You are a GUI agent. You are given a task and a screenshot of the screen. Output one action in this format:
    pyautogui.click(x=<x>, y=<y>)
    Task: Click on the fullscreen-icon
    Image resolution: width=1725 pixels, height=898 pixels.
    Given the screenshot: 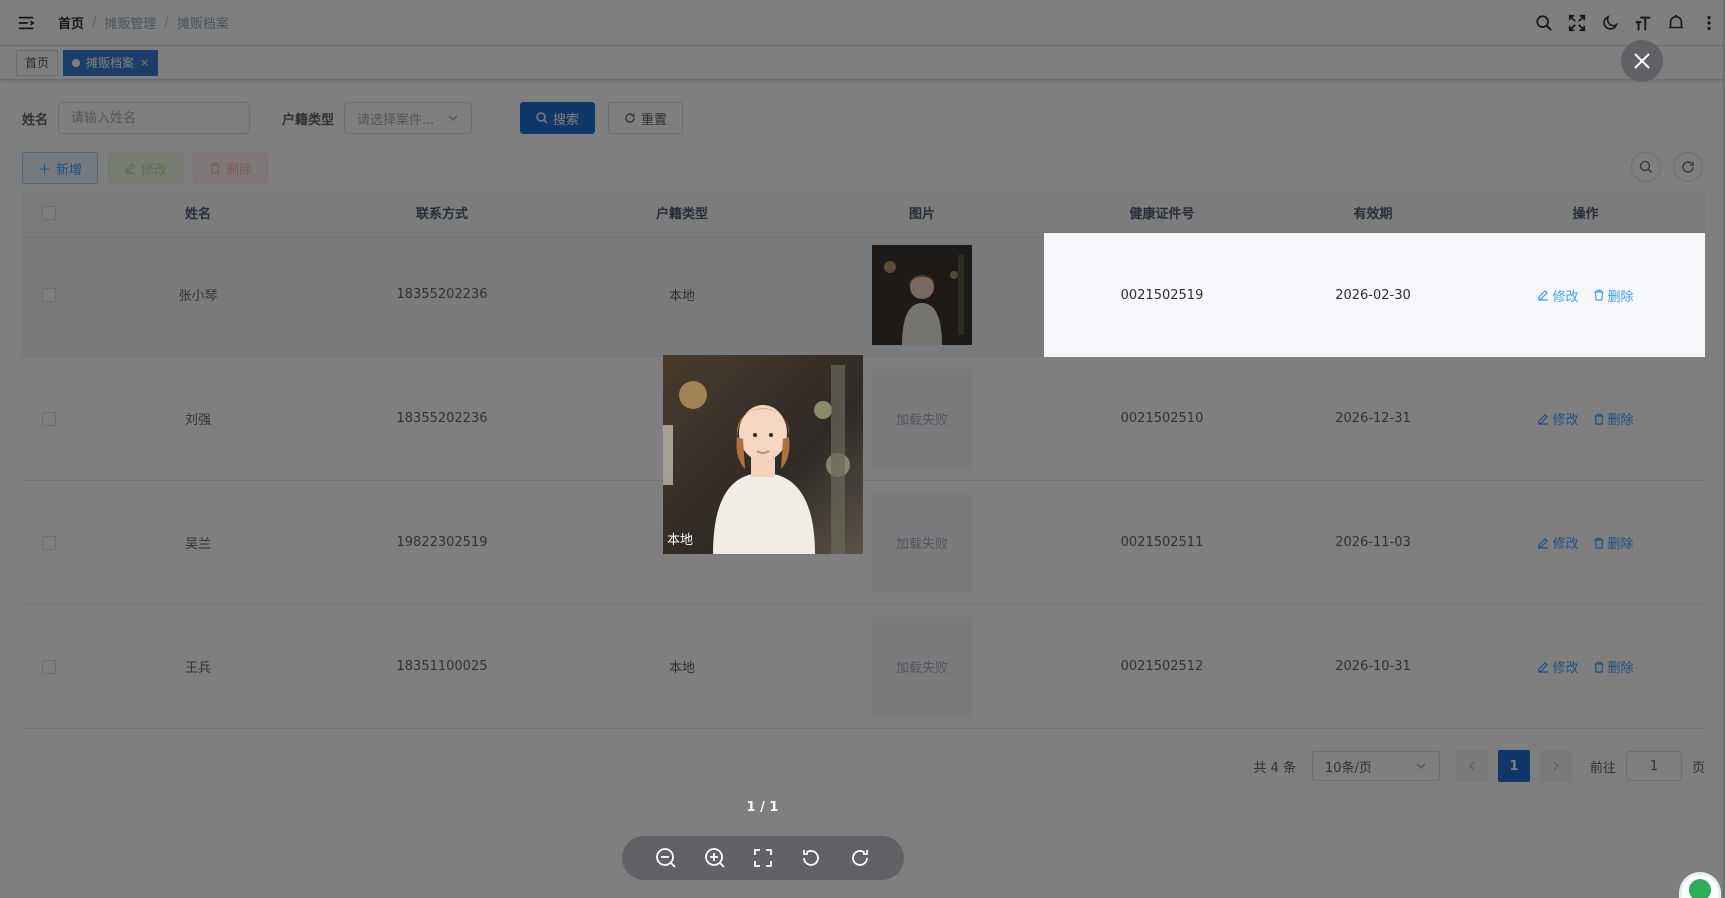 What is the action you would take?
    pyautogui.click(x=763, y=858)
    